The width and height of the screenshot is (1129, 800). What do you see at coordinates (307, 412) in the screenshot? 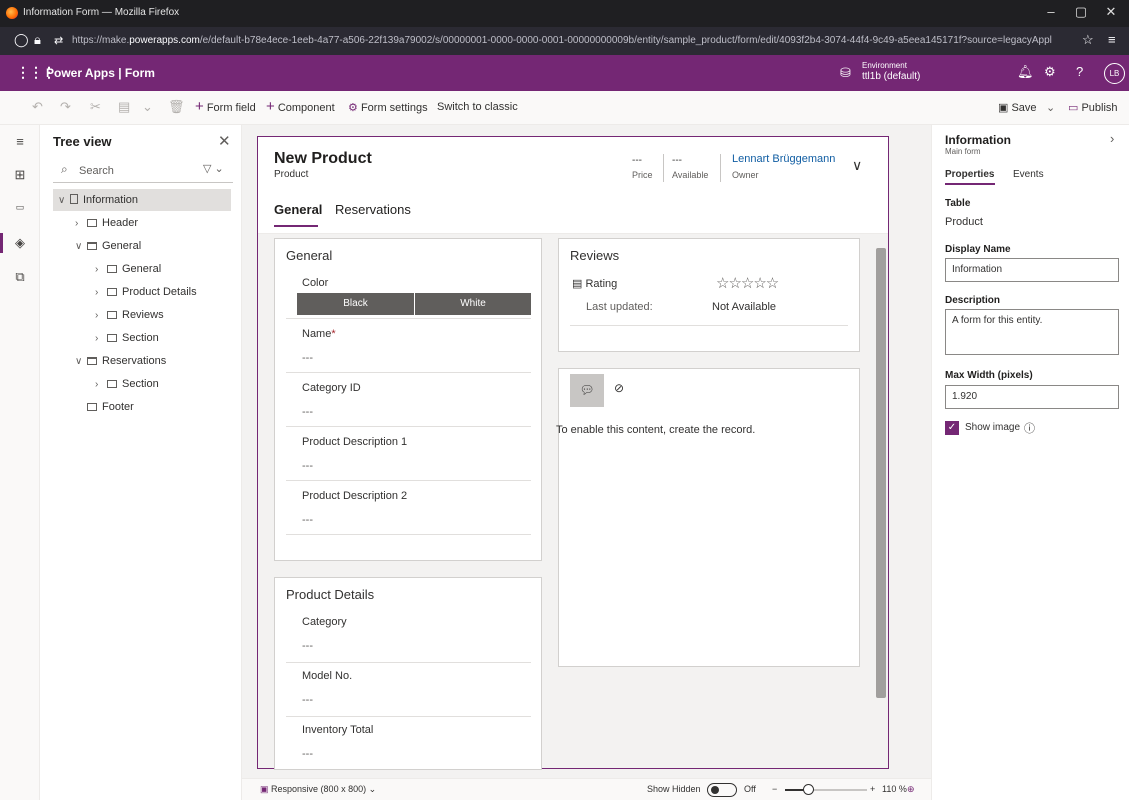
I see `category-id-value: ---` at bounding box center [307, 412].